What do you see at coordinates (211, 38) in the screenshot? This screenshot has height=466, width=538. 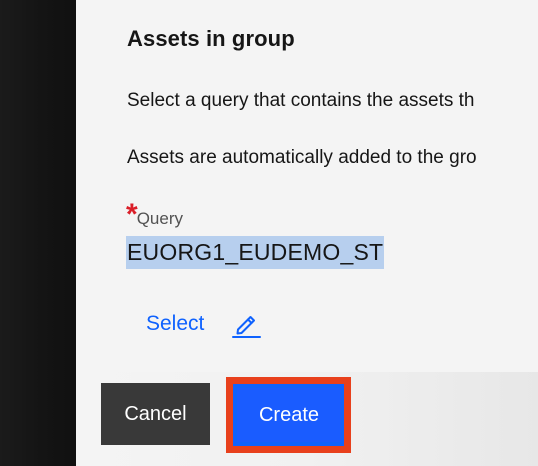 I see `section-title: Assets in group` at bounding box center [211, 38].